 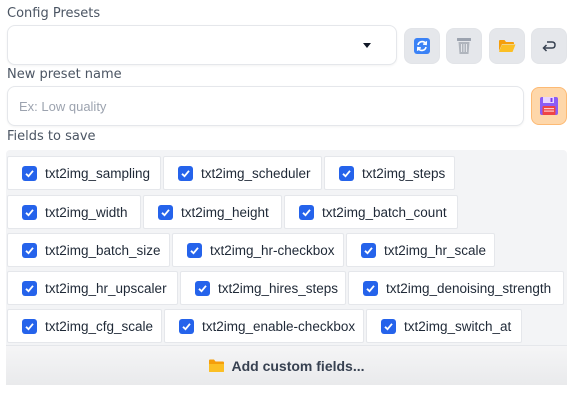 I want to click on refresh-presets-button, so click(x=422, y=46).